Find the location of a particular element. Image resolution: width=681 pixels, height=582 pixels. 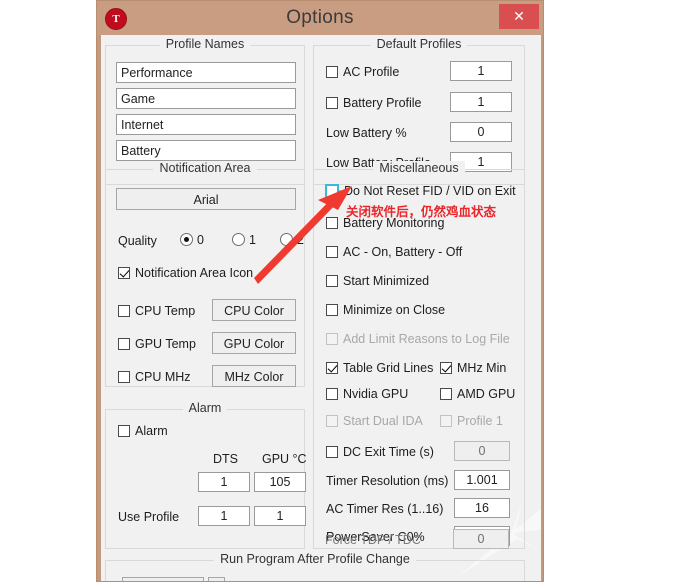

checkbox-label: Do Not Reset FID / VID on Exit is located at coordinates (430, 191).